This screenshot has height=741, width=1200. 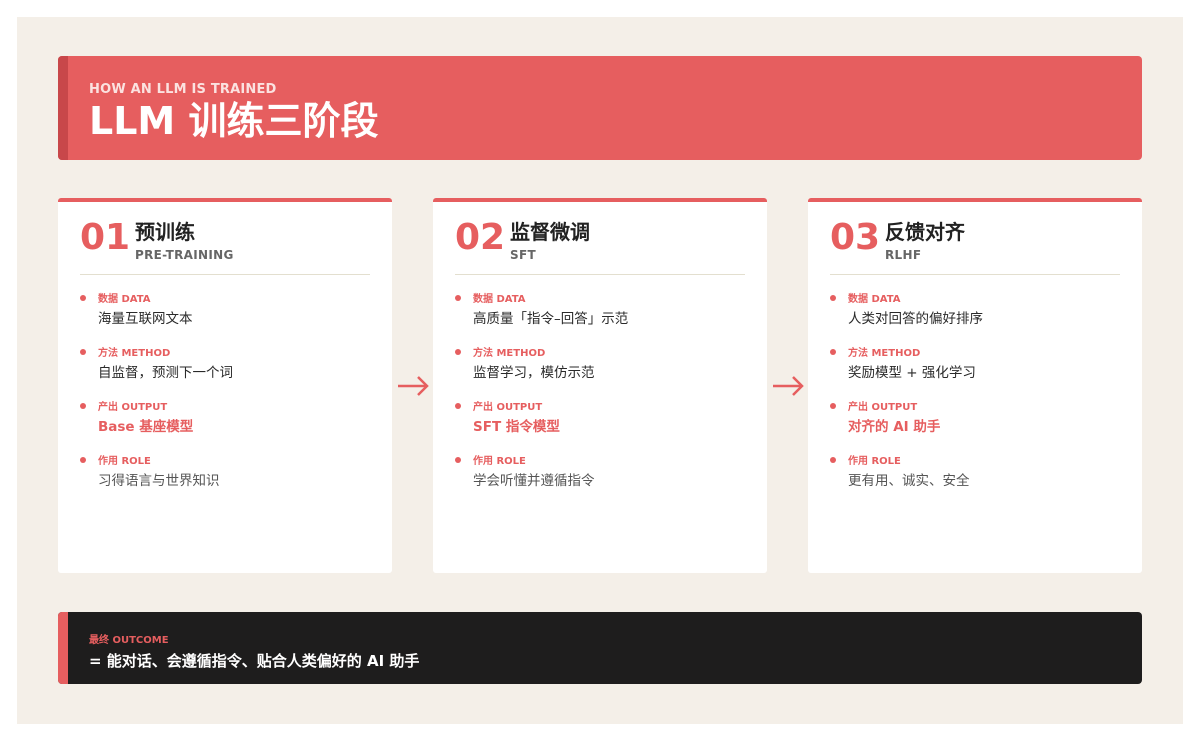 I want to click on stage-row-method: 方法 METHOD 自监督，预测下一个词, so click(x=230, y=366).